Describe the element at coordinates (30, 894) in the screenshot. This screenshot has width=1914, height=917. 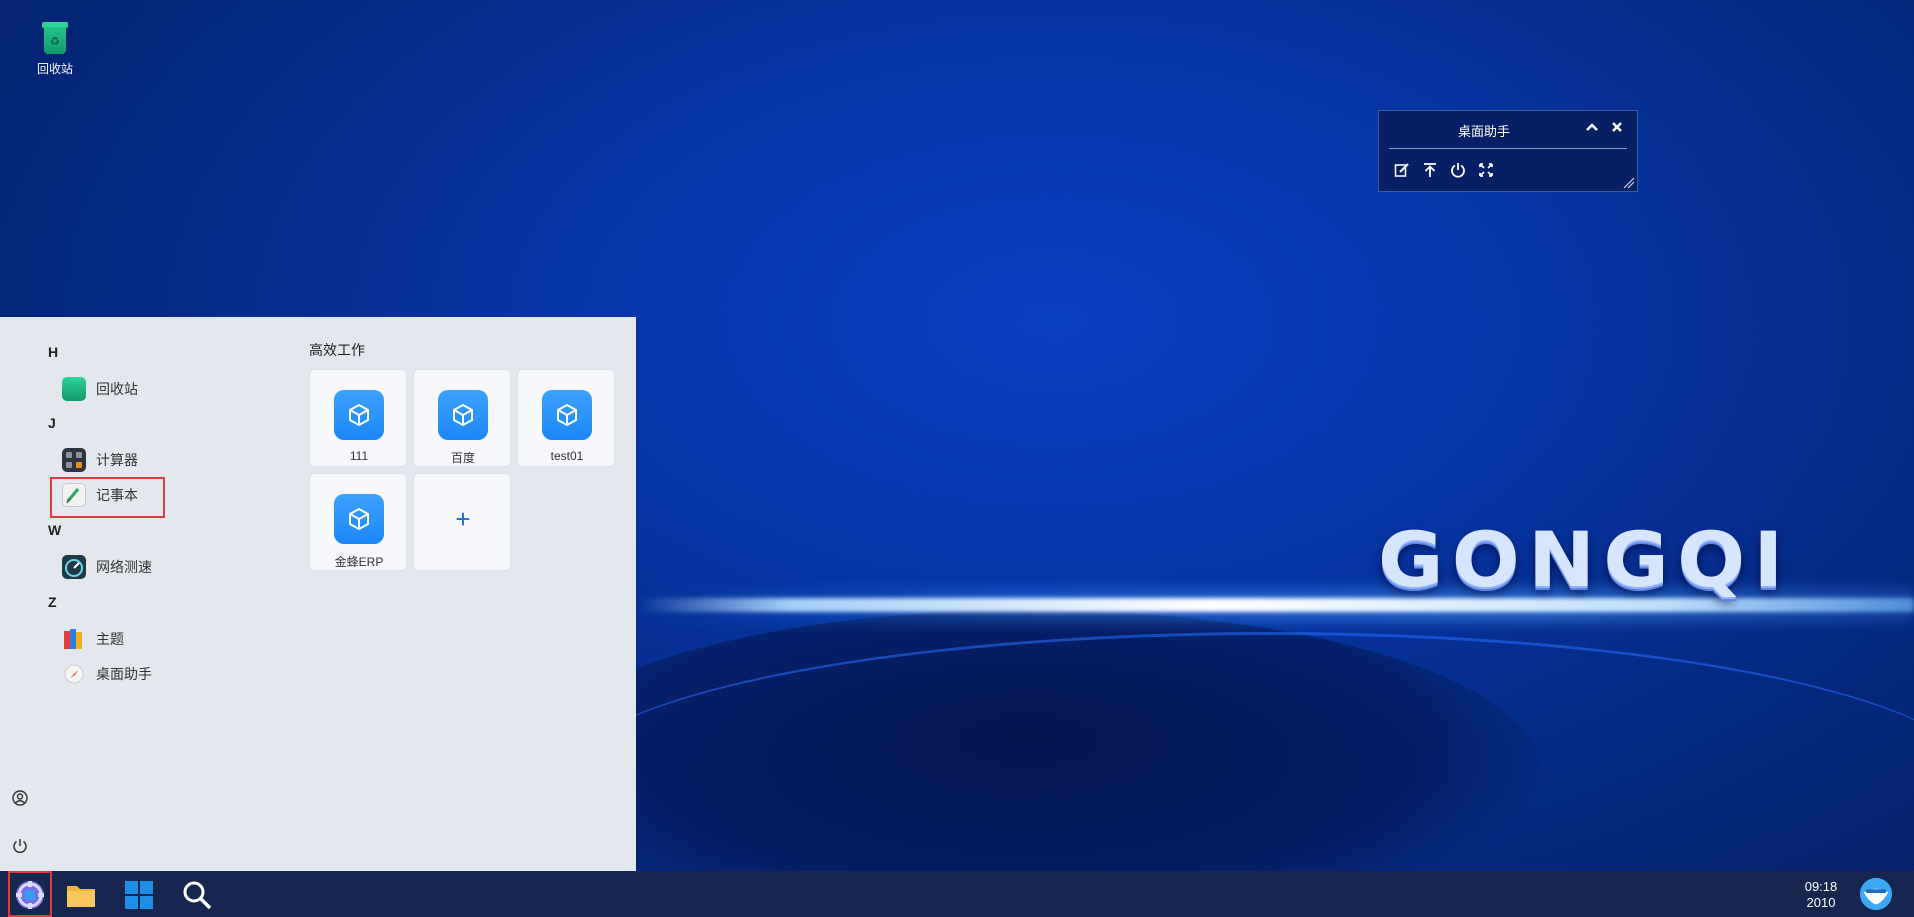
I see `start-button-highlight` at that location.